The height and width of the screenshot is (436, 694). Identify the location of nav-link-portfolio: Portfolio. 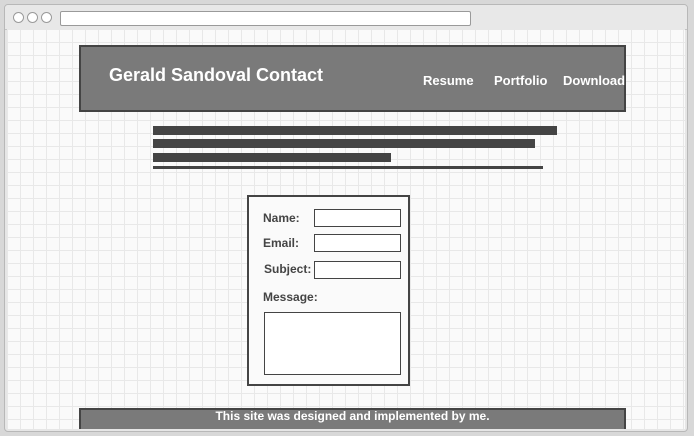
(520, 80).